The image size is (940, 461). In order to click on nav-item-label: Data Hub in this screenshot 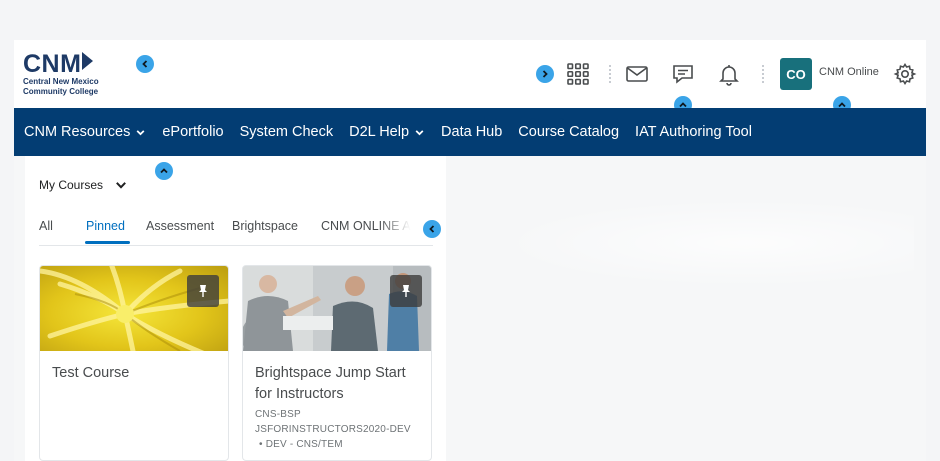, I will do `click(472, 132)`.